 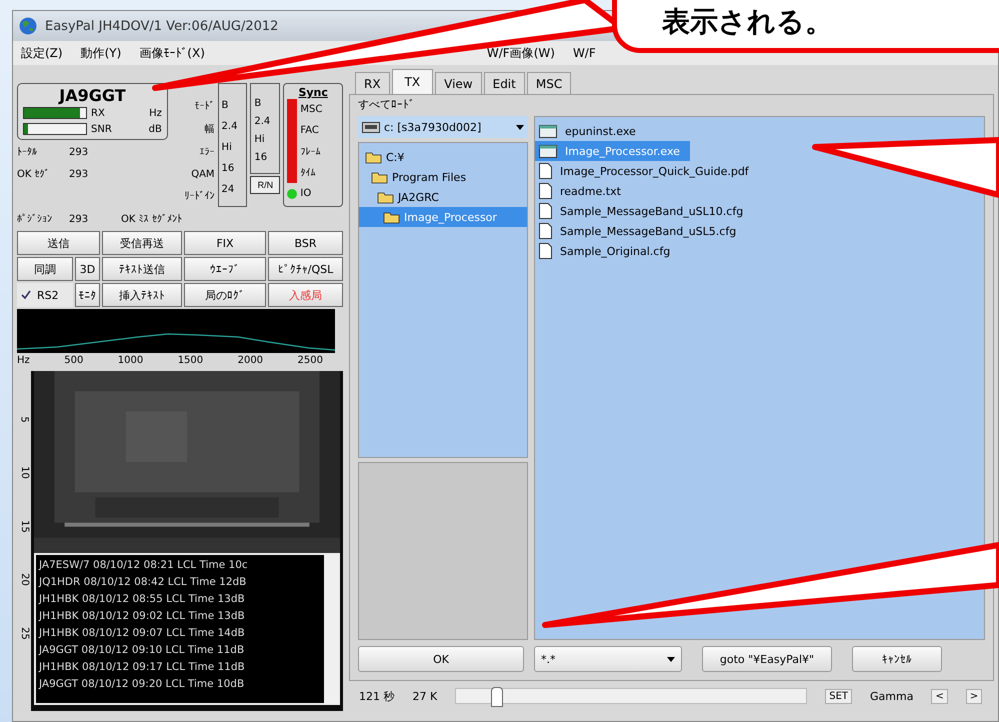 I want to click on callout-text: 表示される。, so click(x=747, y=22).